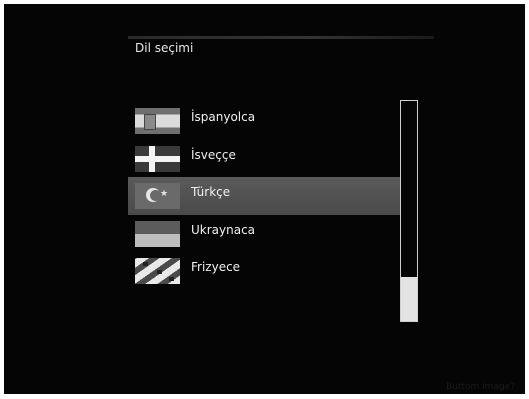 The height and width of the screenshot is (399, 529). I want to click on scrollbar, so click(409, 211).